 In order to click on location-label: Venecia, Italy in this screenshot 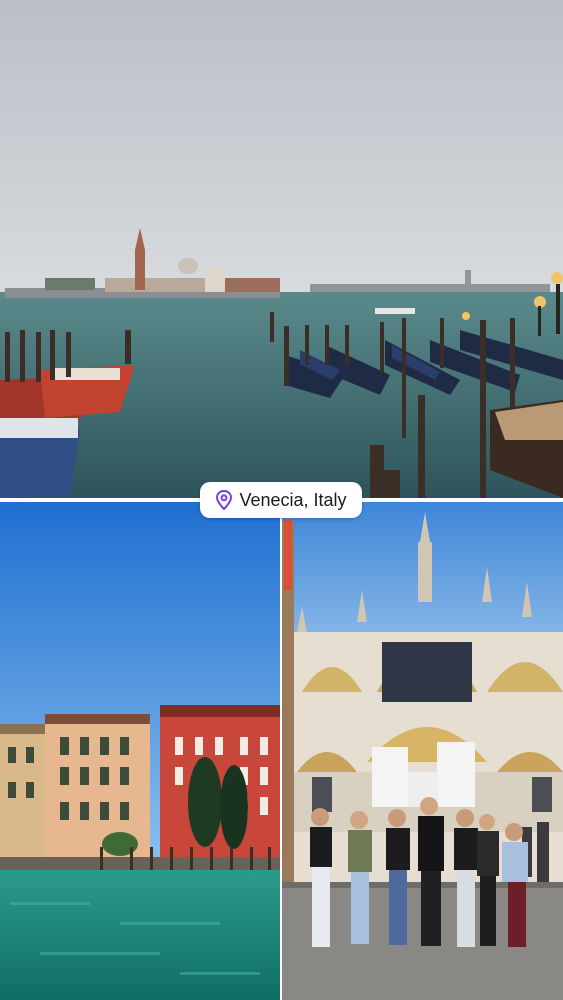, I will do `click(293, 499)`.